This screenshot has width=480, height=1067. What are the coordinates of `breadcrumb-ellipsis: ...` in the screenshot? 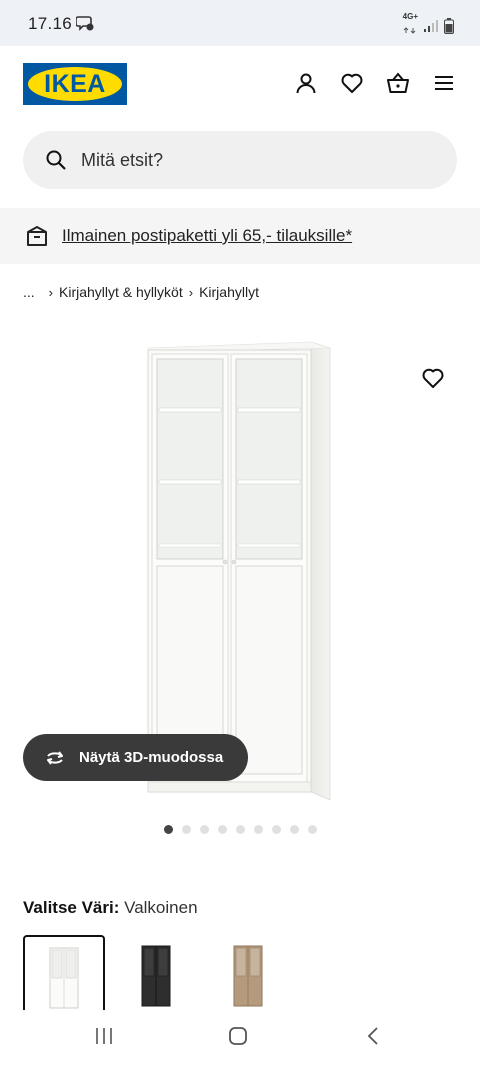 It's located at (29, 292).